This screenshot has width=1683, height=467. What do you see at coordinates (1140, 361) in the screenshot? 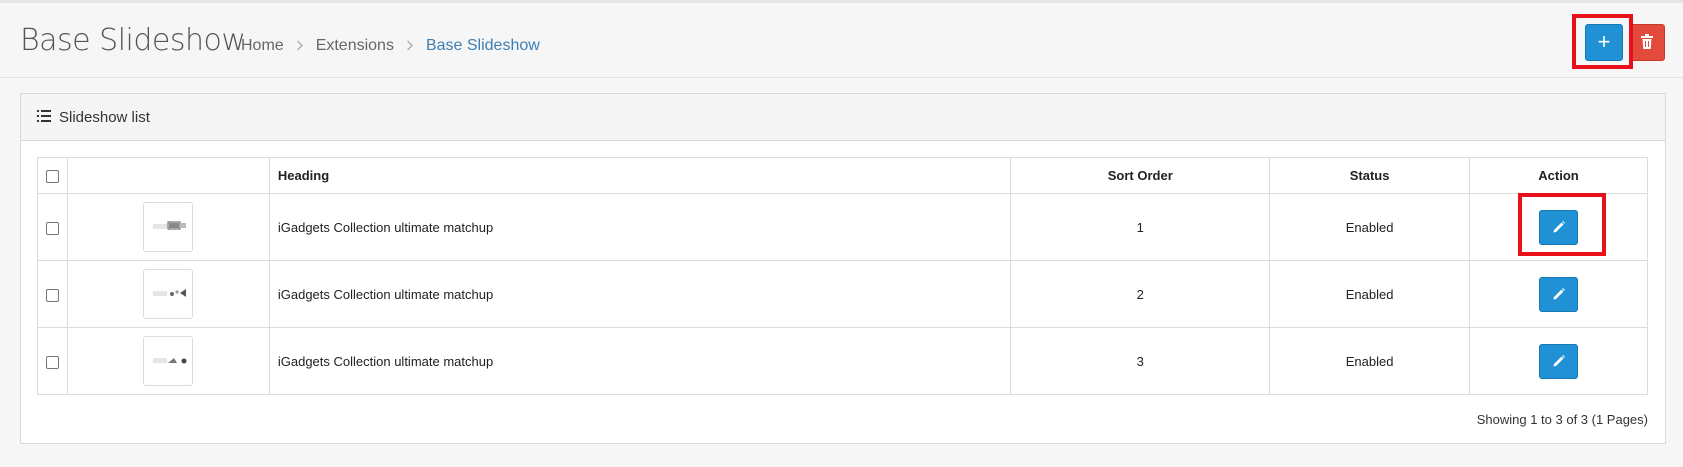
I see `sort-order-cell: 3` at bounding box center [1140, 361].